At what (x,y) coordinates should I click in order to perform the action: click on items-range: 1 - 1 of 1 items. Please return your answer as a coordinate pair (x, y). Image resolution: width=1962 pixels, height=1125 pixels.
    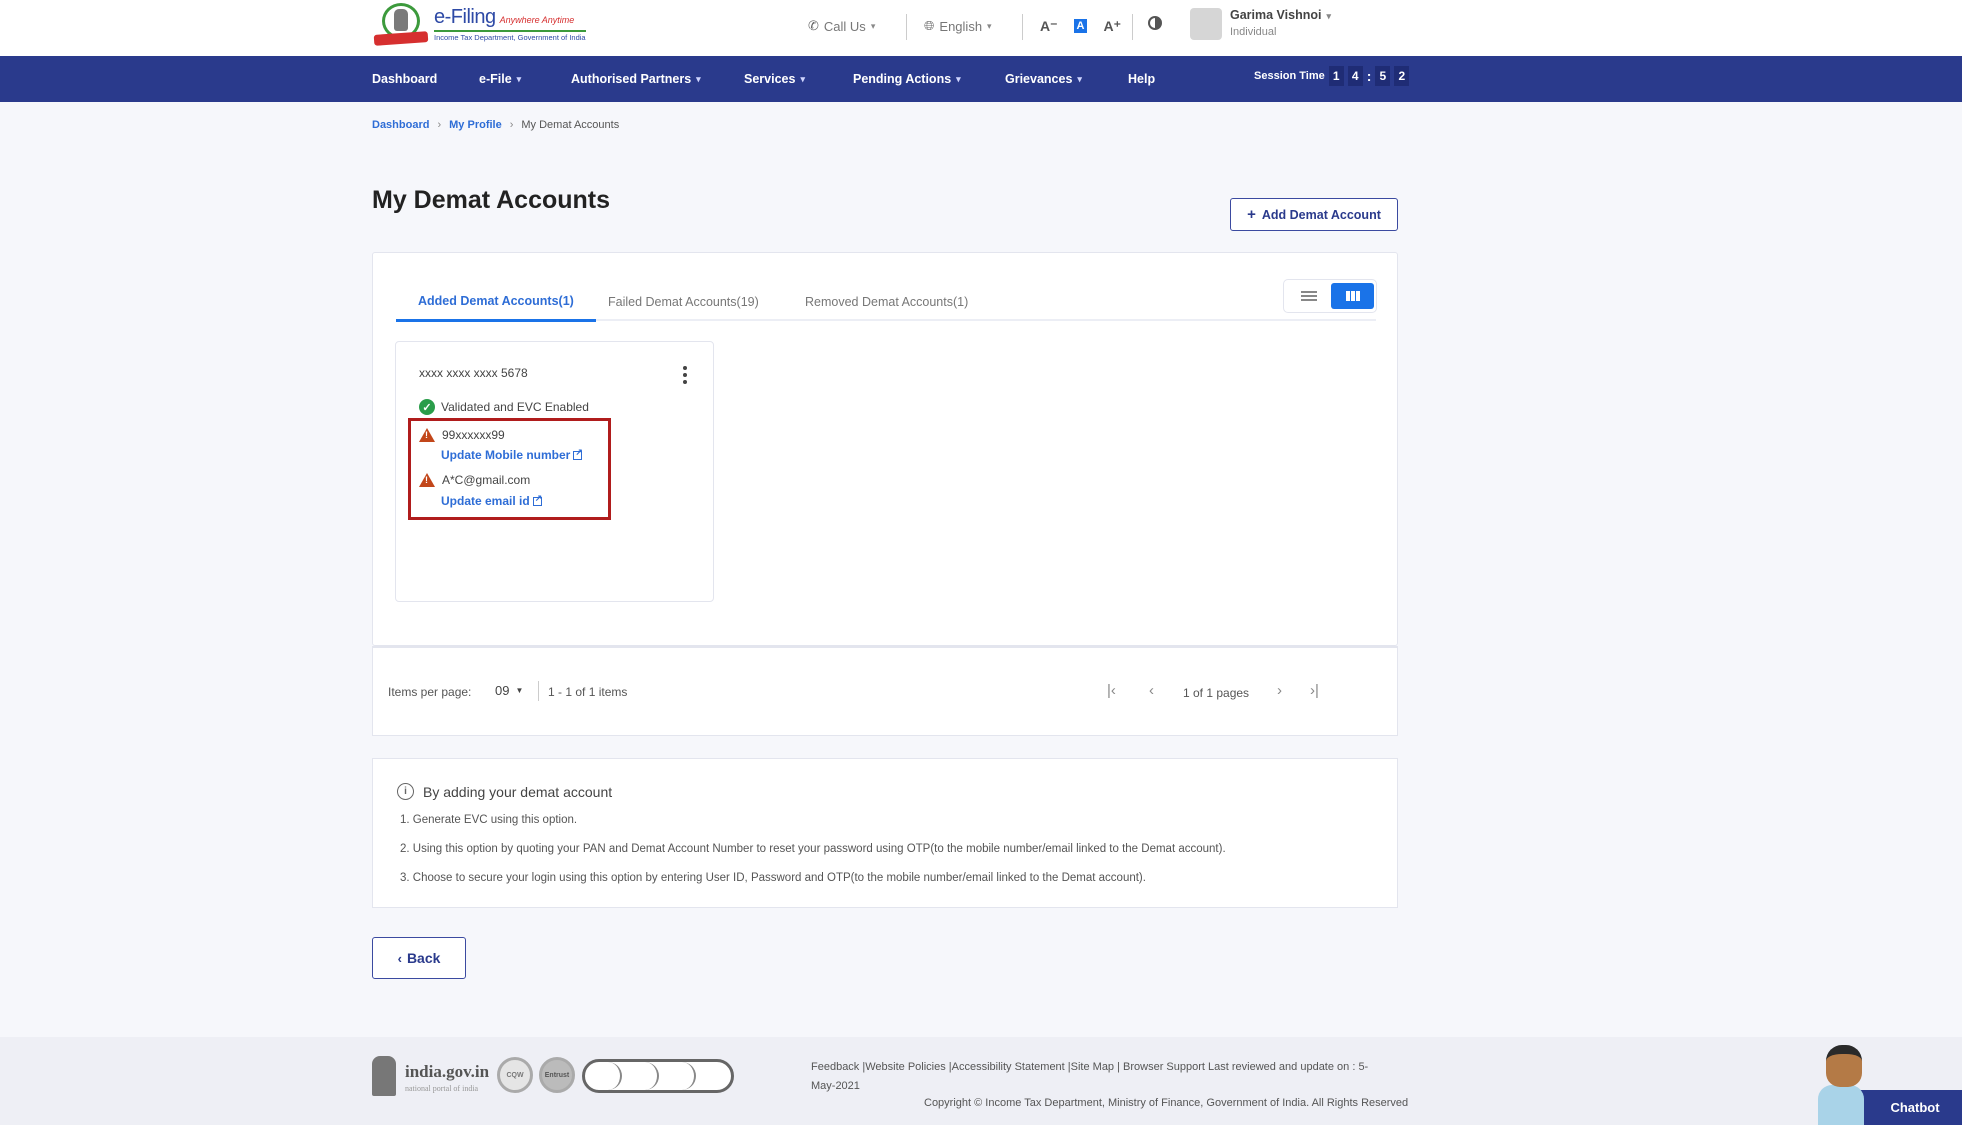
    Looking at the image, I should click on (588, 692).